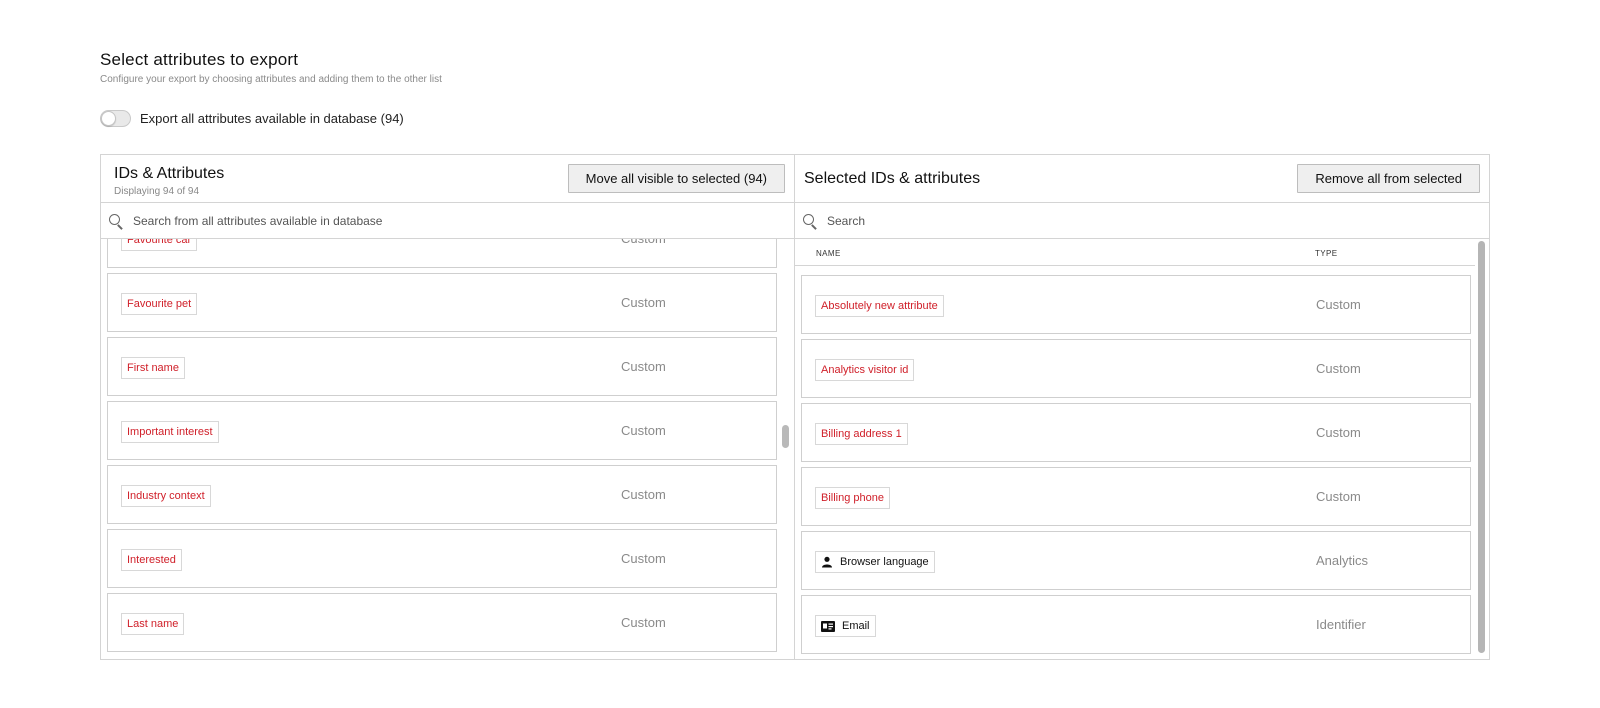  I want to click on list-item: Favourite car Custom, so click(442, 253).